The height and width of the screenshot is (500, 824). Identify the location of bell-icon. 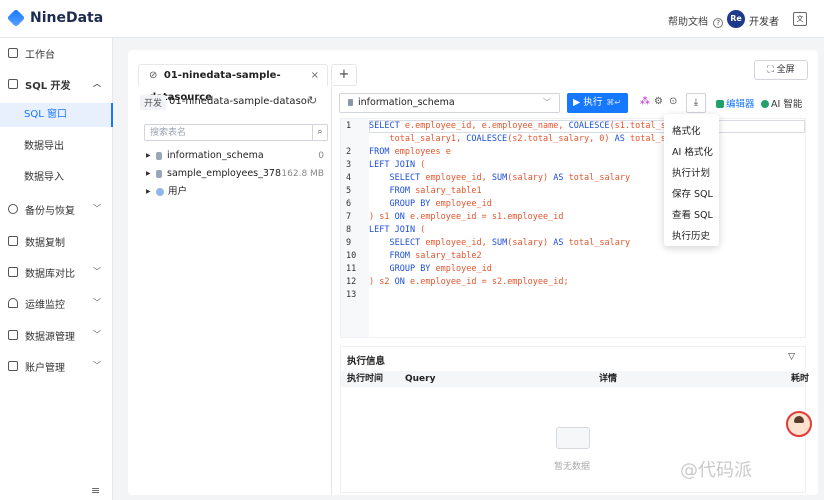
(13, 303).